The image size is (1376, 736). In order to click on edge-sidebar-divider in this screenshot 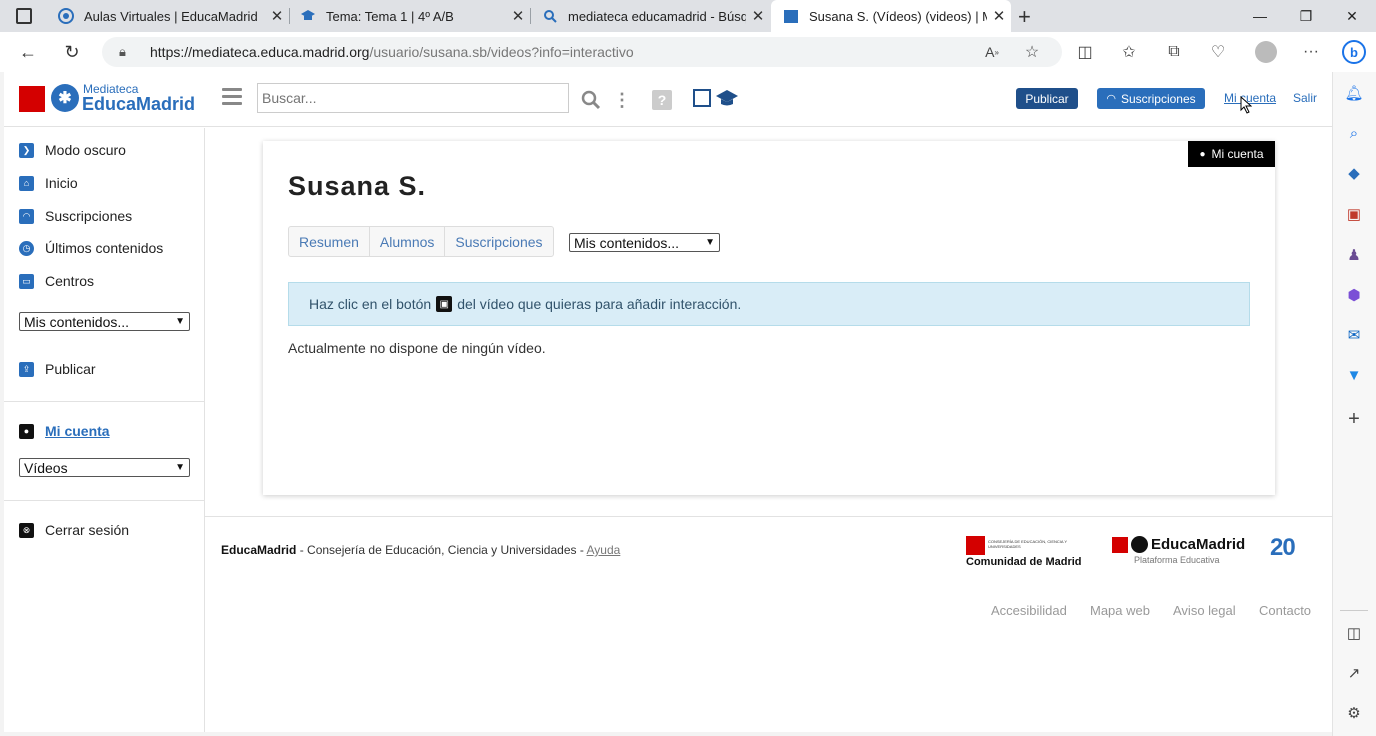, I will do `click(1354, 610)`.